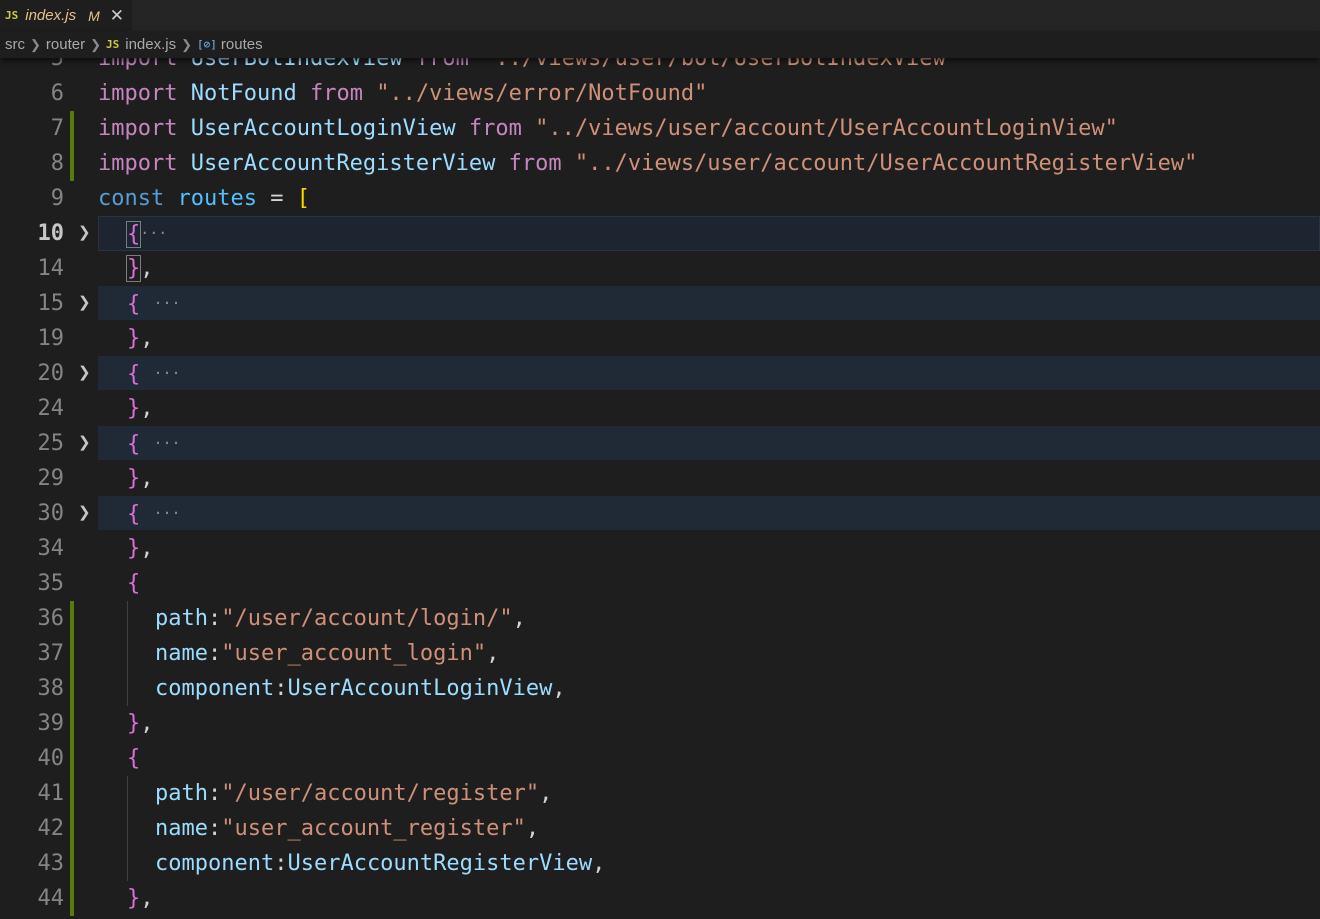 Image resolution: width=1320 pixels, height=919 pixels. I want to click on close-icon: ✕, so click(117, 16).